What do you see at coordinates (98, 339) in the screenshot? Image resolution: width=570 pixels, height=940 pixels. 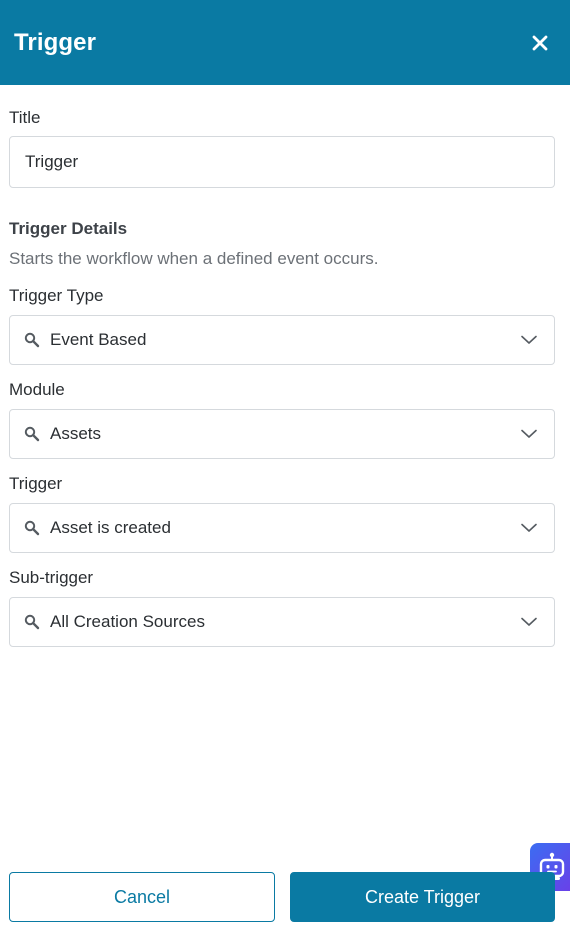 I see `trigger-type-value: Event Based` at bounding box center [98, 339].